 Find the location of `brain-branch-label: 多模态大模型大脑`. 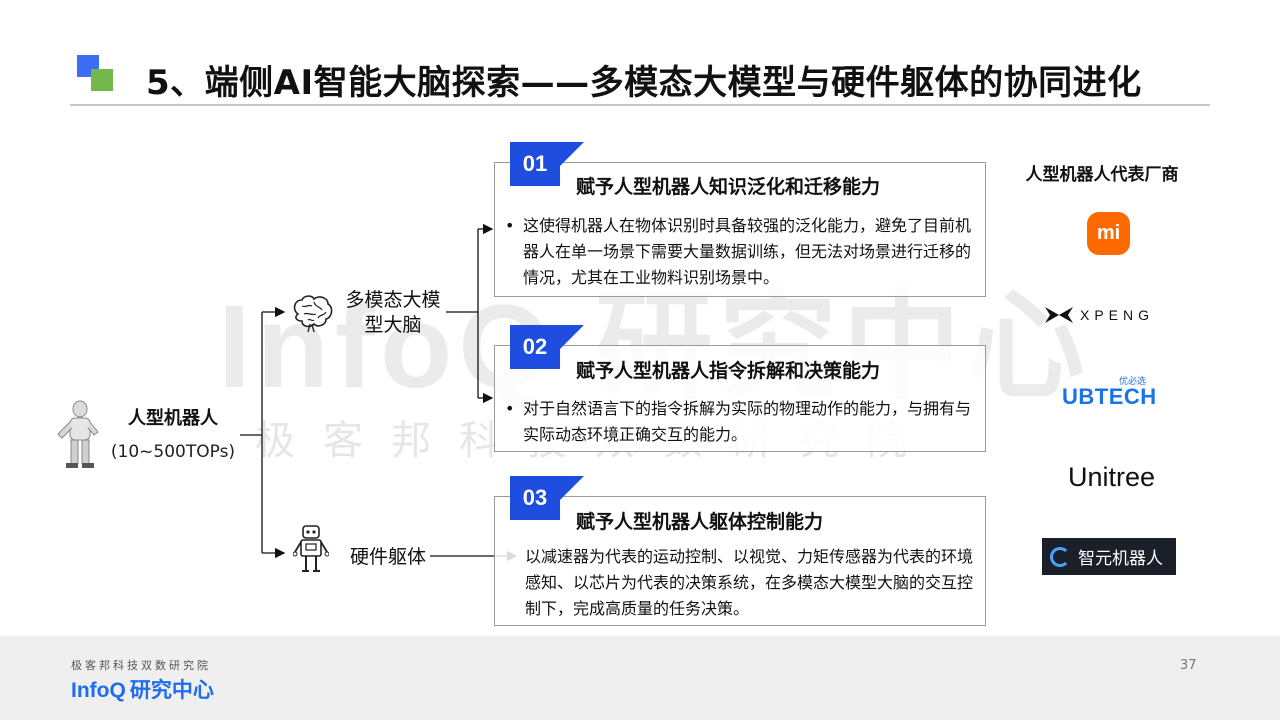

brain-branch-label: 多模态大模型大脑 is located at coordinates (393, 312).